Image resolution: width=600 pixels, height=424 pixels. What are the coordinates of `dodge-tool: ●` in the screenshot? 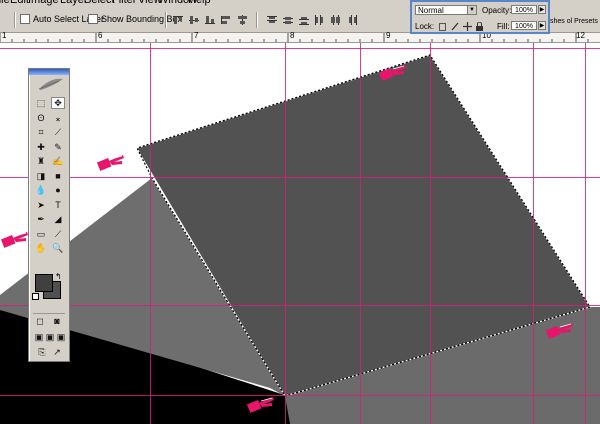 It's located at (58, 190).